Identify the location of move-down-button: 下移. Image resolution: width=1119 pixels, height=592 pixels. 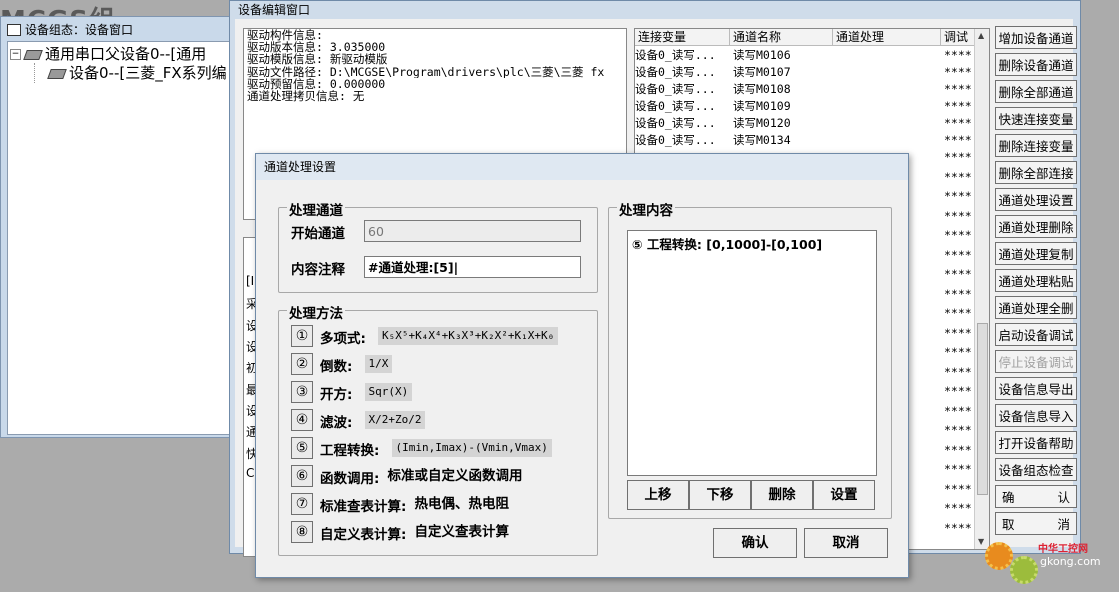
(720, 495).